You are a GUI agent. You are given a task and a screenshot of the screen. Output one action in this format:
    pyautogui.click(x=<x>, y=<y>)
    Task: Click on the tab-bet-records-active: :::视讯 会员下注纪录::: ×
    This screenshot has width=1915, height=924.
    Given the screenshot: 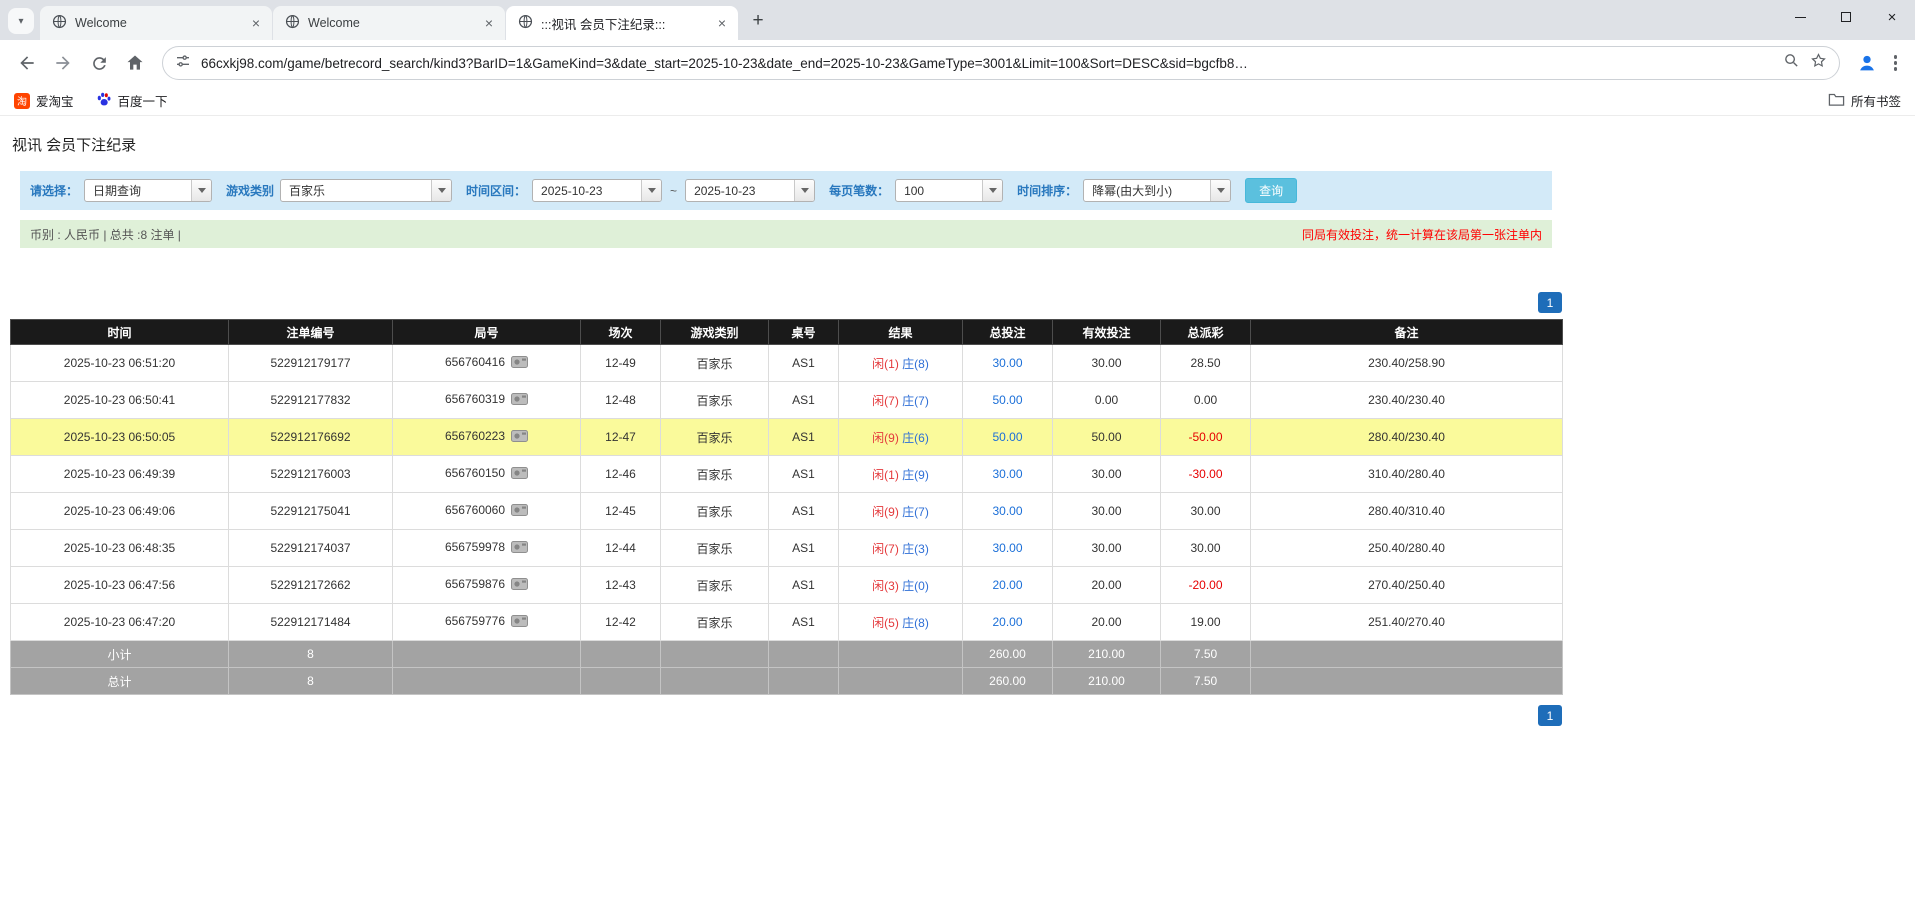 What is the action you would take?
    pyautogui.click(x=622, y=23)
    